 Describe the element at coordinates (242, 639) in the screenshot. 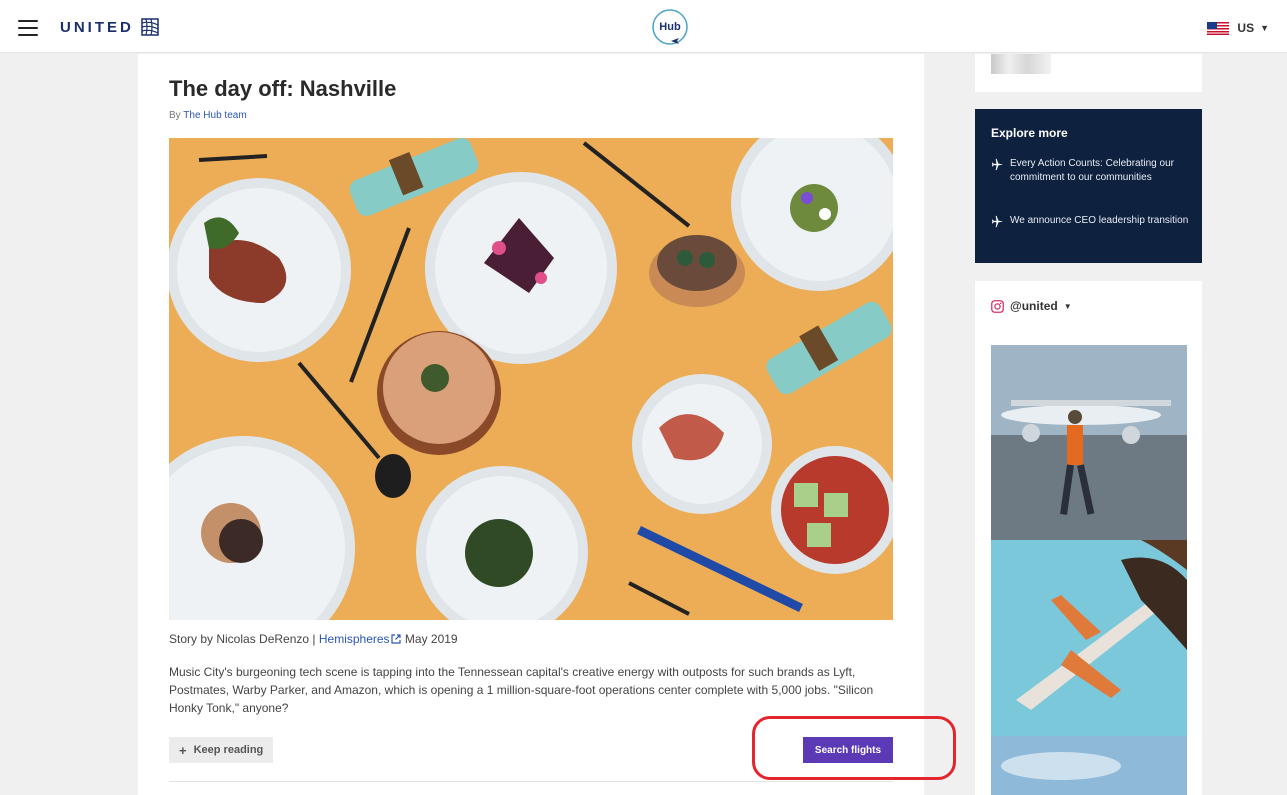

I see `credit-prefix: Story by Nicolas DeRenzo |` at that location.